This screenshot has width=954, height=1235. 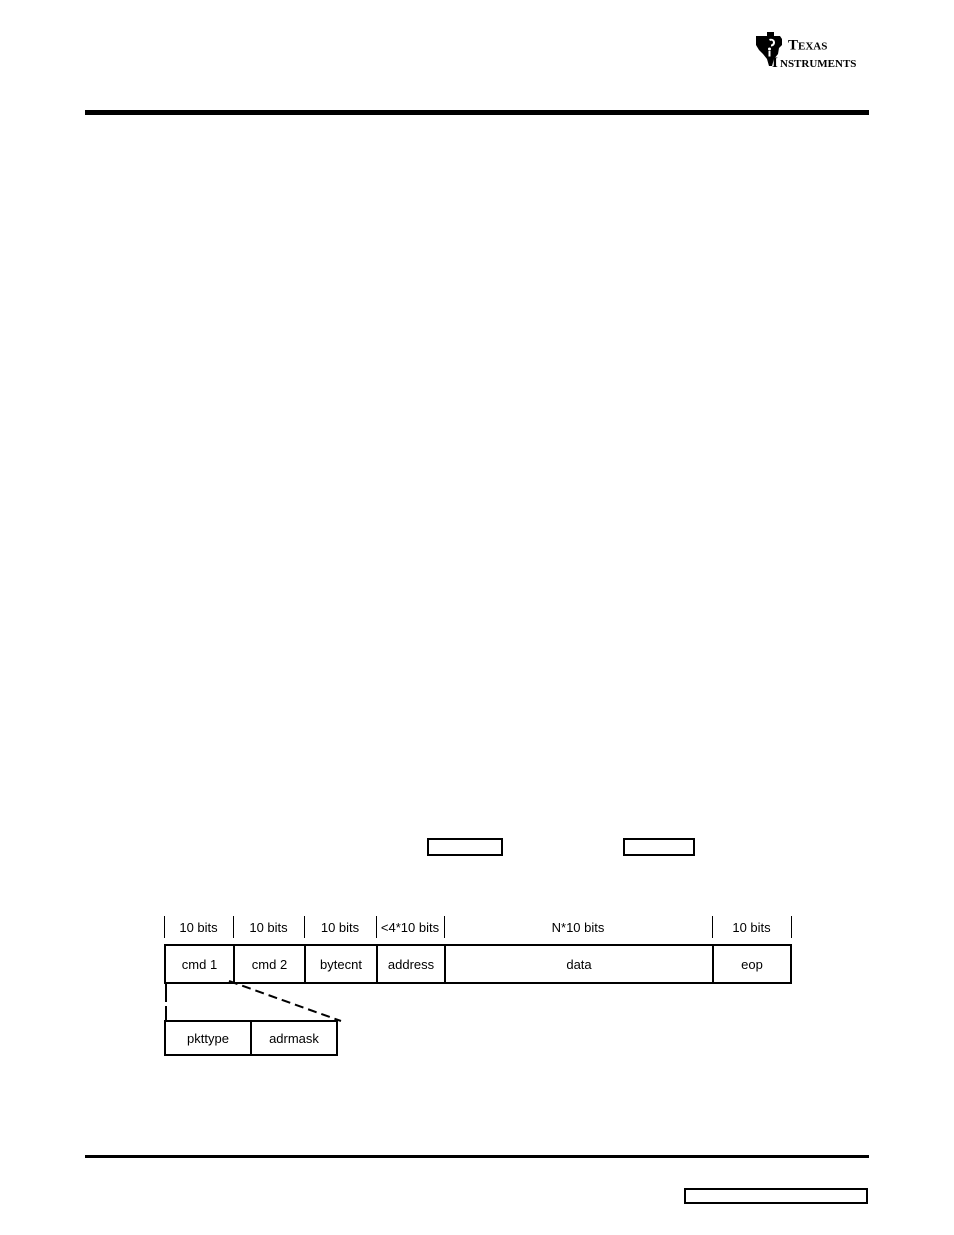 What do you see at coordinates (208, 1038) in the screenshot?
I see `expansion-field-pkttype: pkttype` at bounding box center [208, 1038].